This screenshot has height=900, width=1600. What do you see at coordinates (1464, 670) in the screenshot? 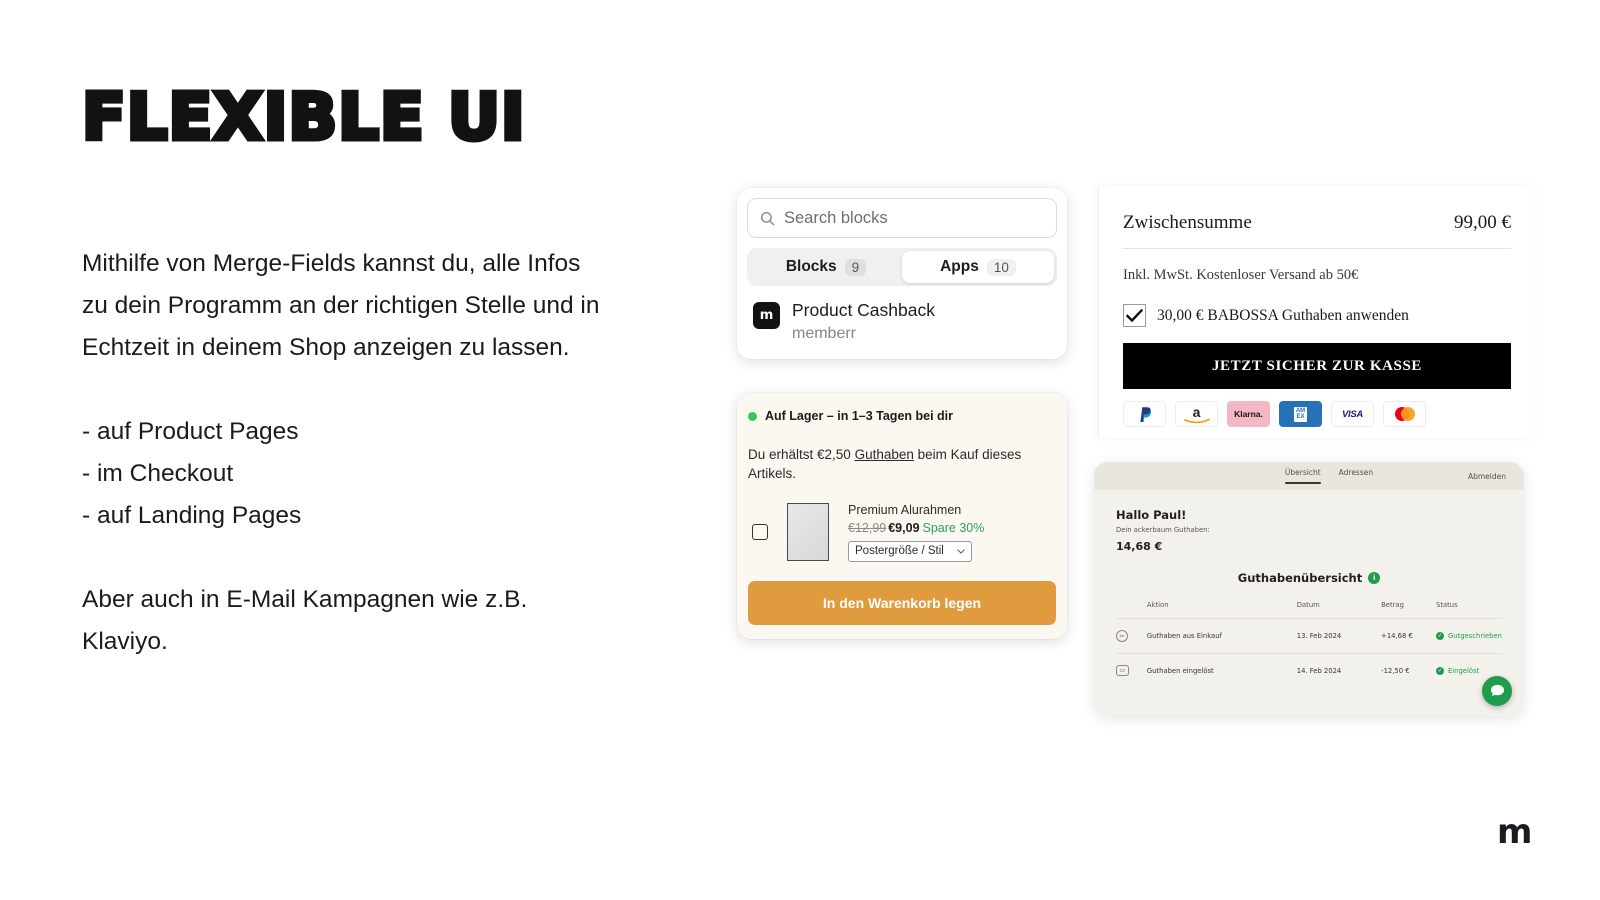
I see `status-label: Eingelöst` at bounding box center [1464, 670].